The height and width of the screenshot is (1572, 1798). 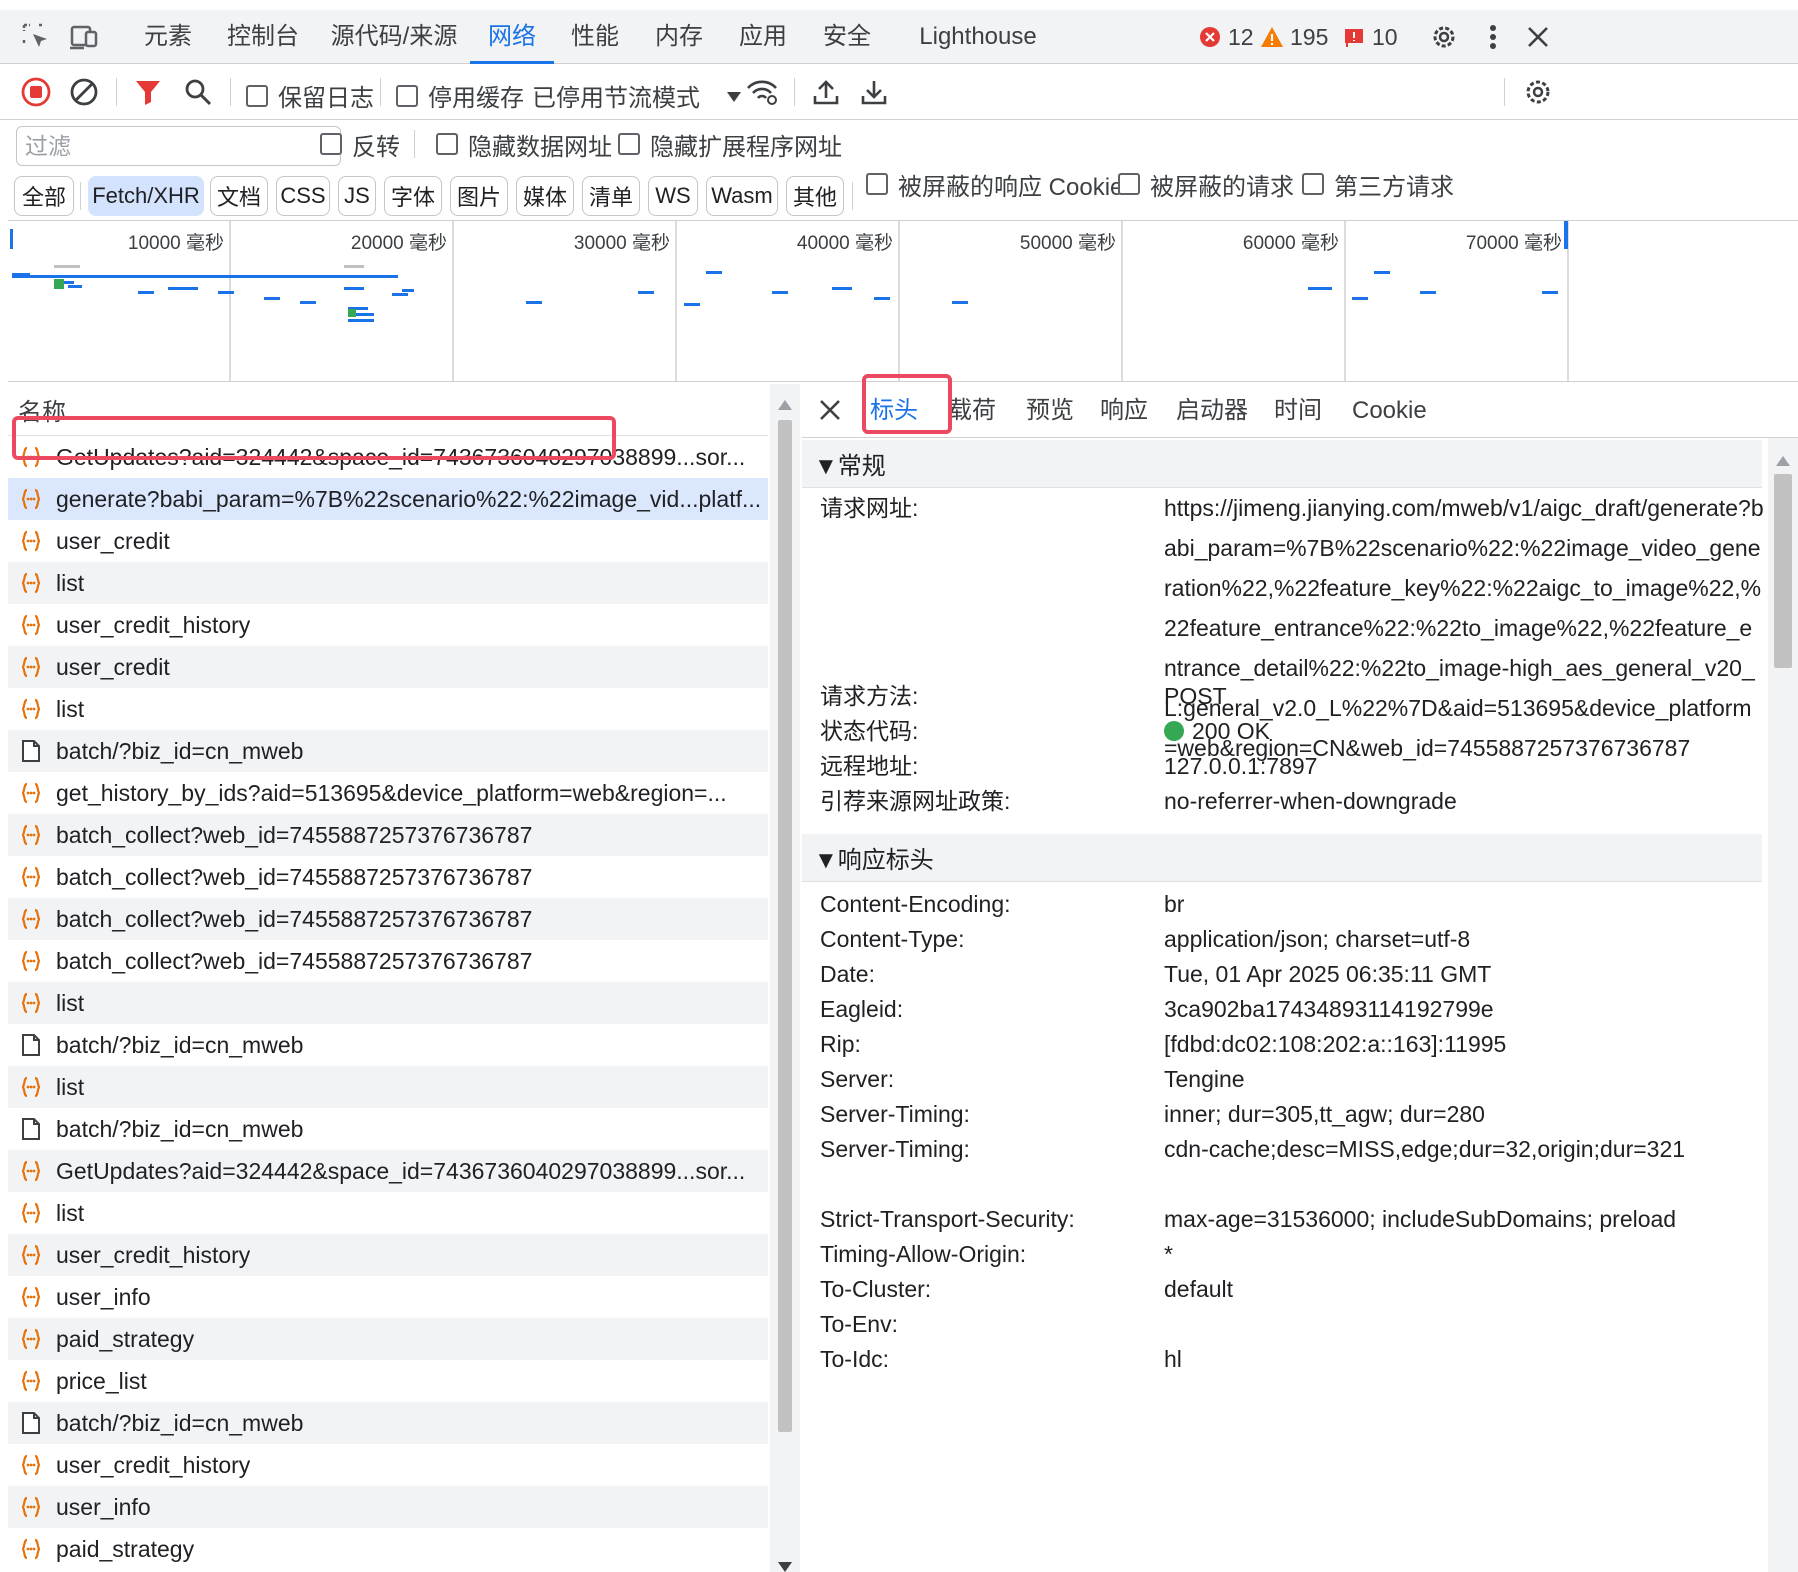 What do you see at coordinates (1538, 92) in the screenshot?
I see `network-settings-gear-icon` at bounding box center [1538, 92].